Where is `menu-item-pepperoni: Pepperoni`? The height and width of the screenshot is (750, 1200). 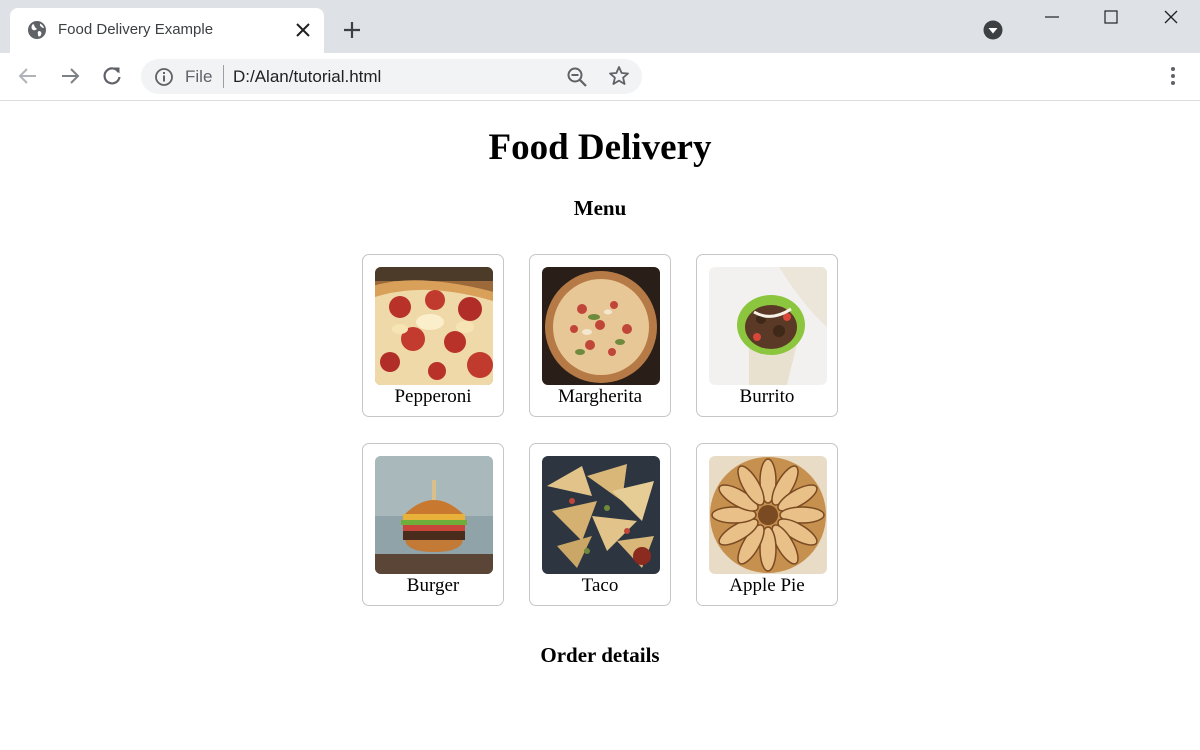
menu-item-pepperoni: Pepperoni is located at coordinates (433, 335).